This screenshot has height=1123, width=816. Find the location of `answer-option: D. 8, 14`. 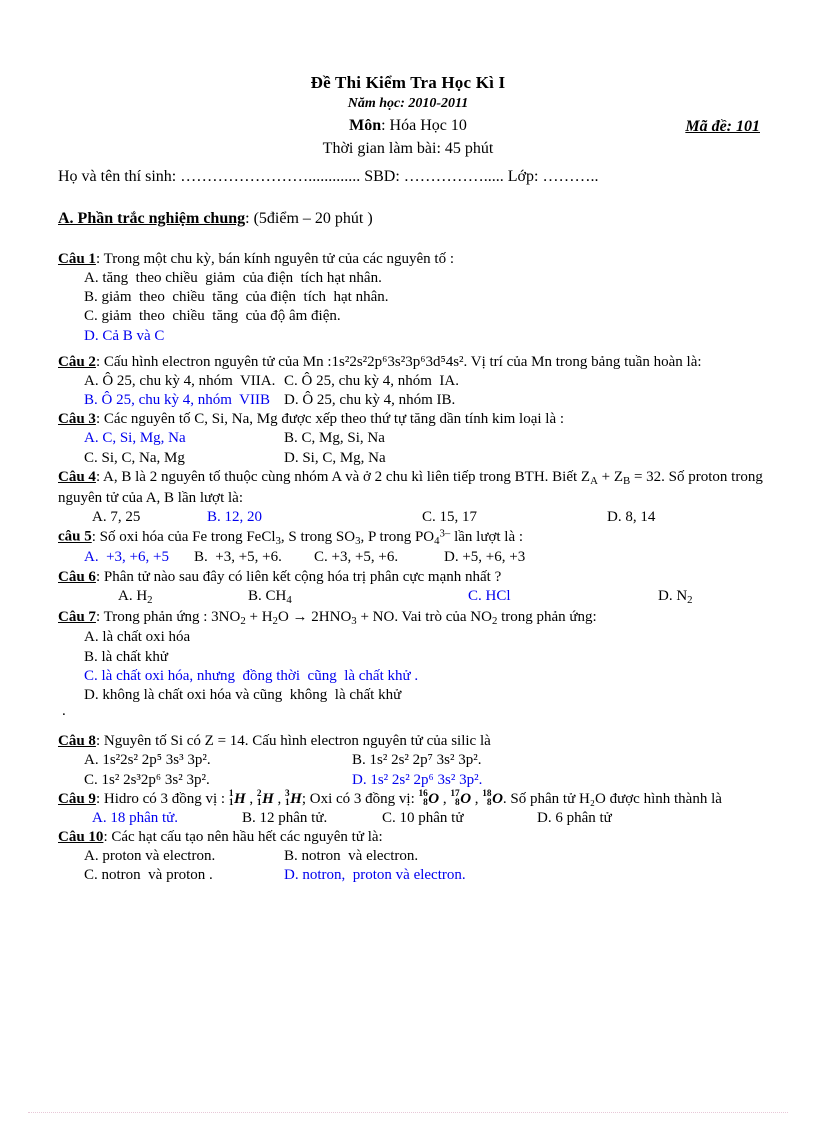

answer-option: D. 8, 14 is located at coordinates (631, 517).